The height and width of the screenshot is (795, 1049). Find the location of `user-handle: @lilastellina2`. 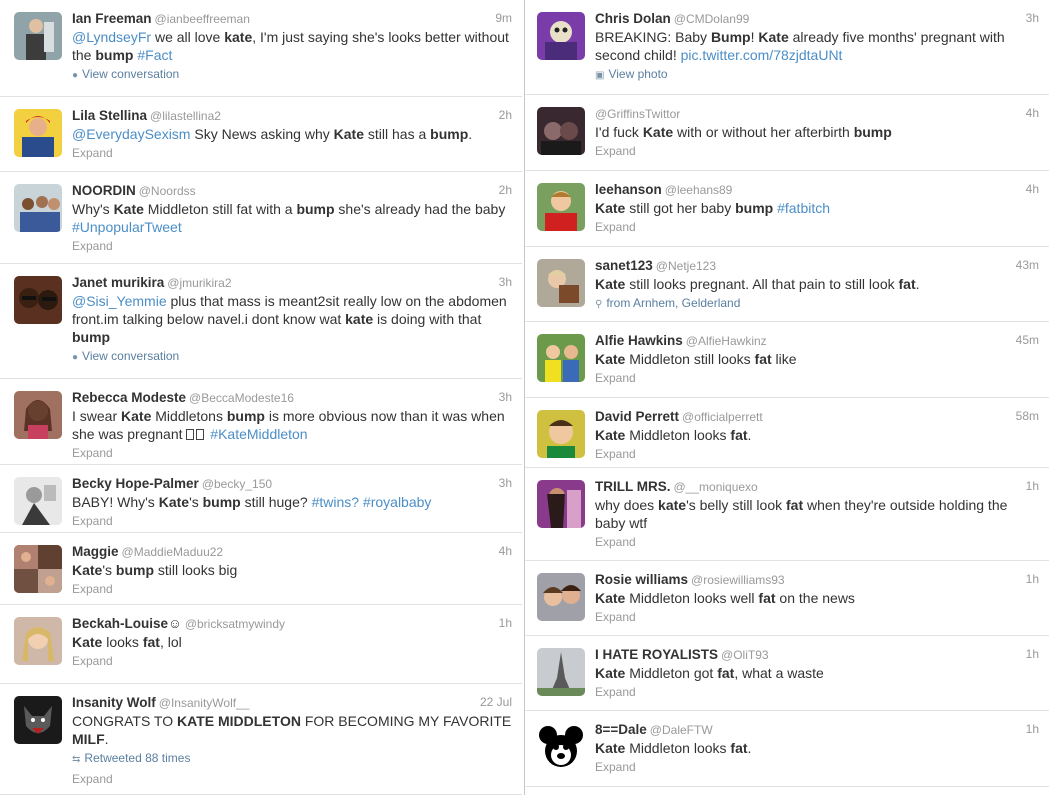

user-handle: @lilastellina2 is located at coordinates (185, 116).